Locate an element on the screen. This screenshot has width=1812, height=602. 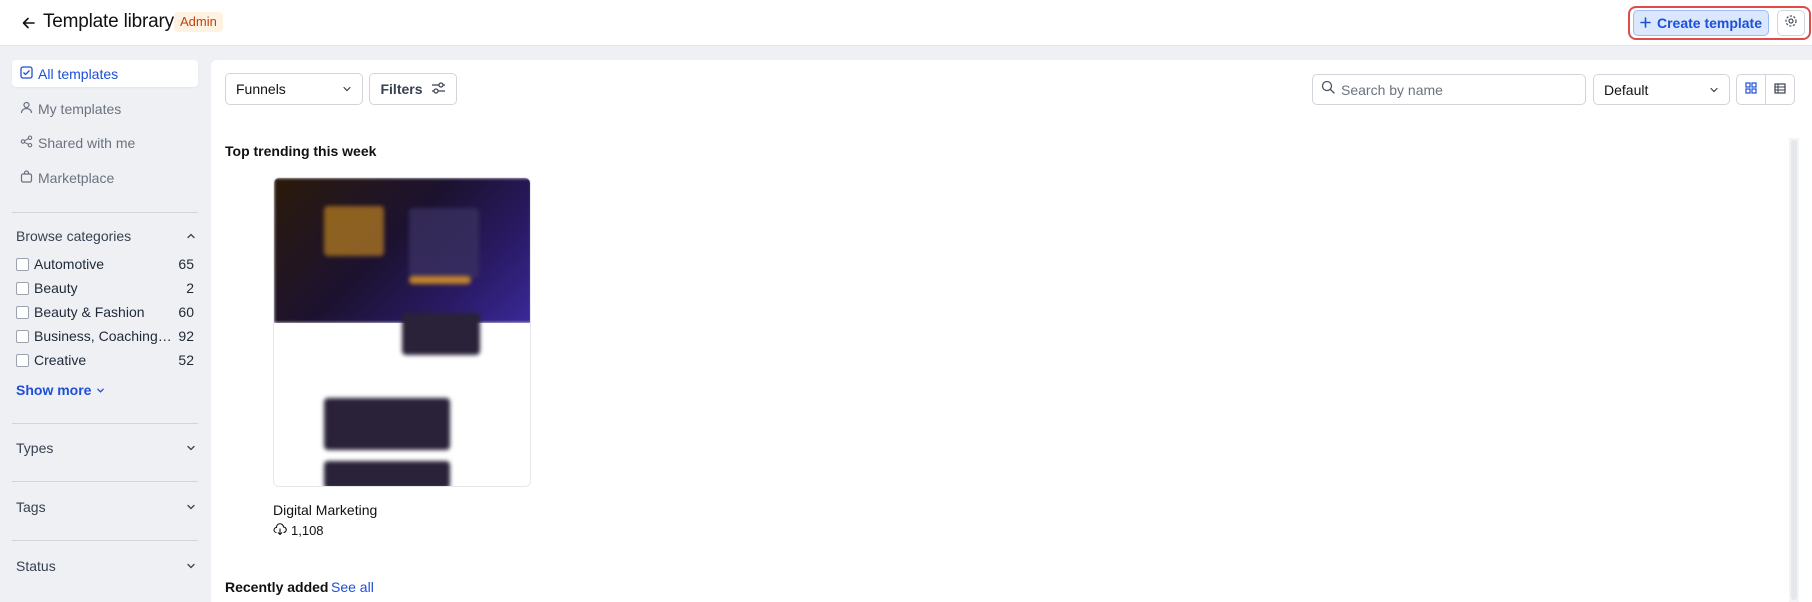
template-type-select: Funnels is located at coordinates (294, 89).